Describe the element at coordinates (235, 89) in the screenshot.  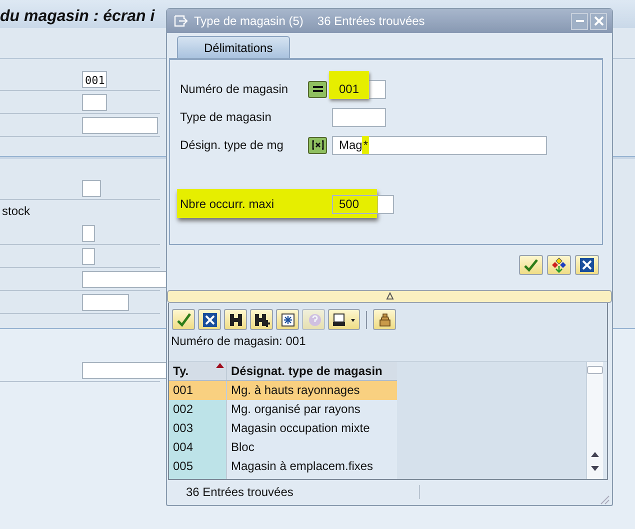
I see `field-label: Numéro de magasin` at that location.